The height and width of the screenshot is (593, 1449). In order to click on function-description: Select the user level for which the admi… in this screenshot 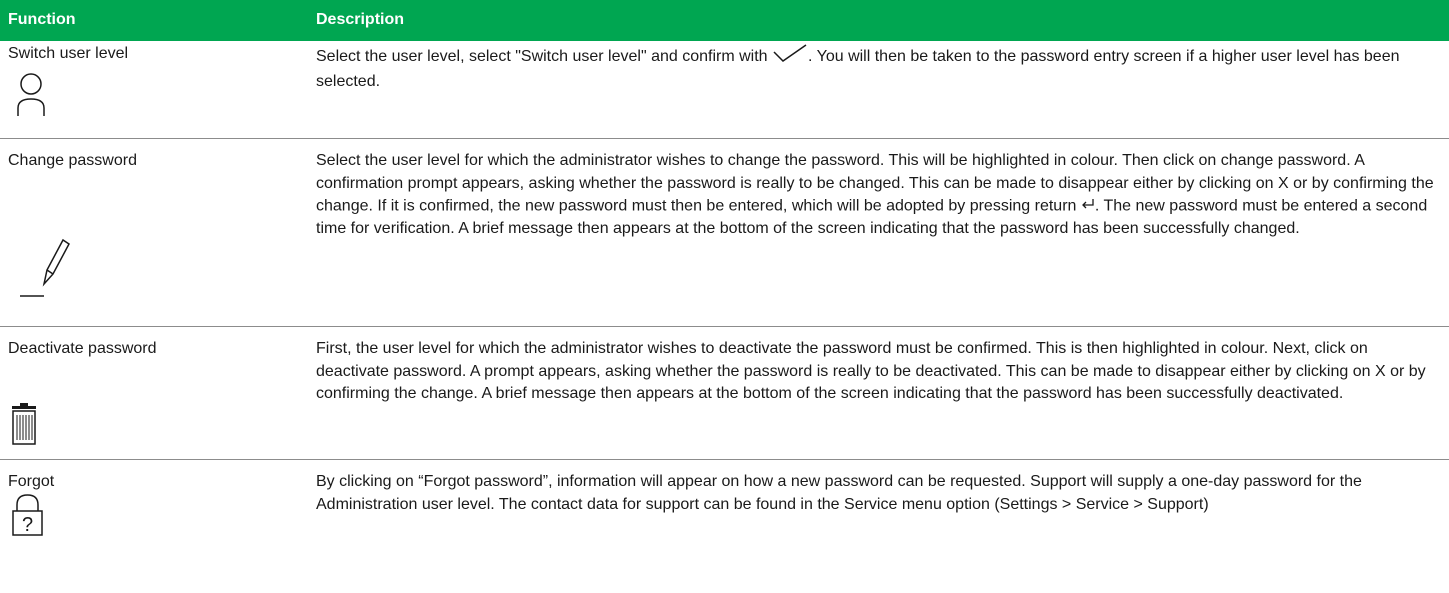, I will do `click(875, 195)`.